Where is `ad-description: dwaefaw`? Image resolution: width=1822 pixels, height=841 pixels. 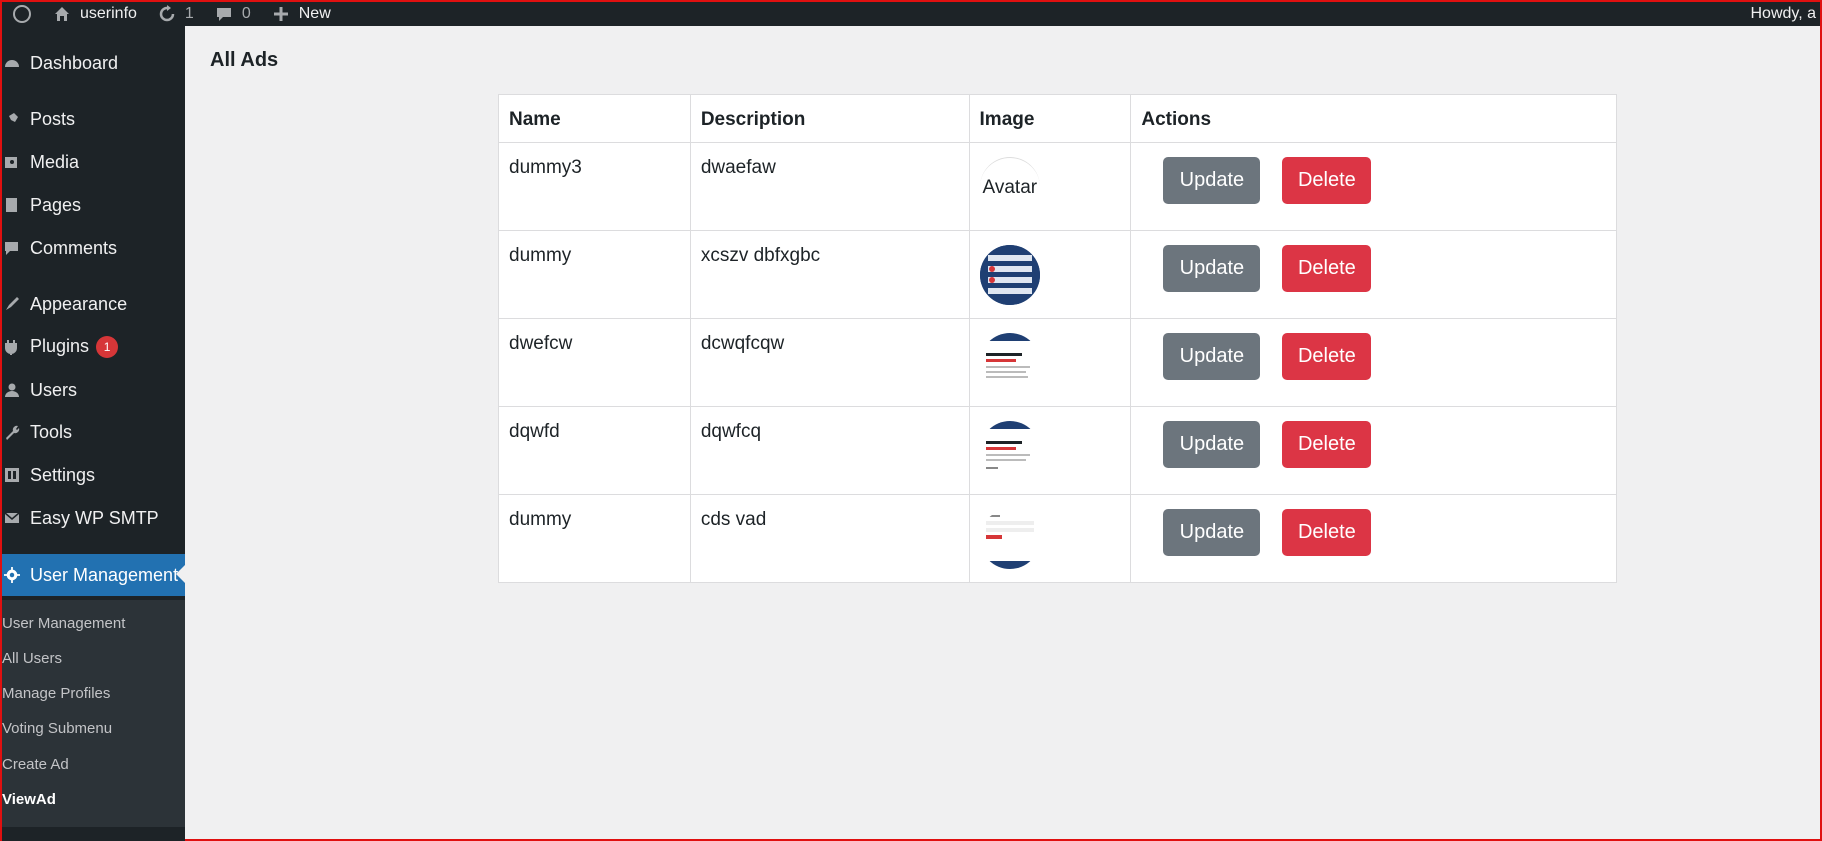 ad-description: dwaefaw is located at coordinates (829, 186).